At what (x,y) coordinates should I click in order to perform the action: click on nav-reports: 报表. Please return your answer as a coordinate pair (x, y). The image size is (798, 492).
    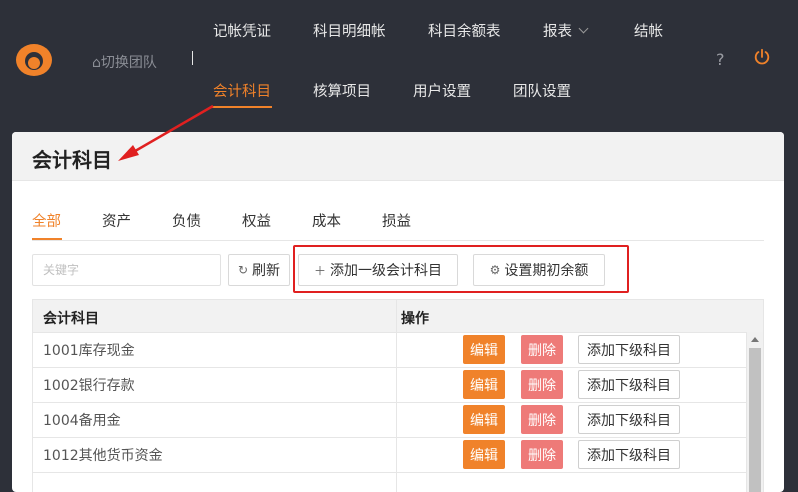
    Looking at the image, I should click on (566, 30).